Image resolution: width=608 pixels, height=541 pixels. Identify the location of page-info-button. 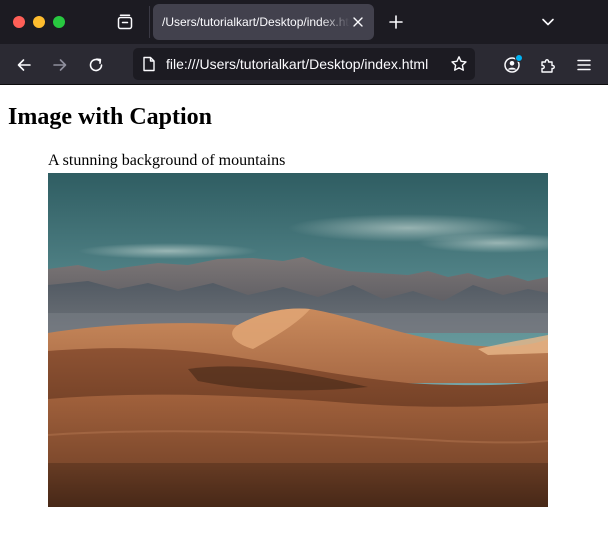
(149, 64).